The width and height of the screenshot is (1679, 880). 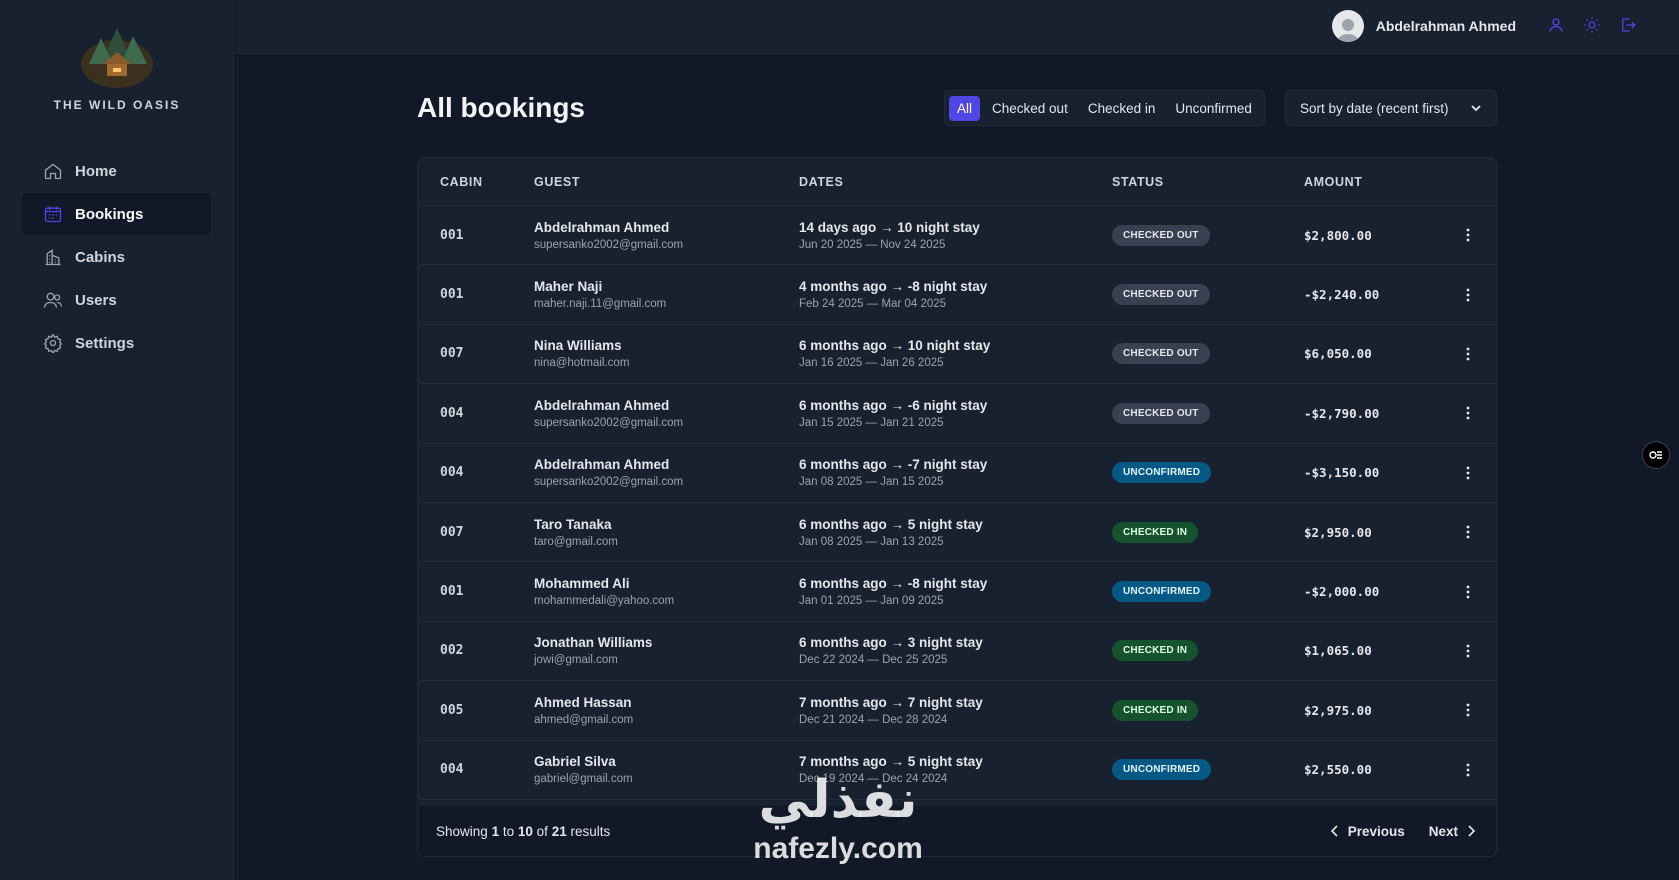 What do you see at coordinates (891, 524) in the screenshot?
I see `stay-summary: 6 months ago → 5 night stay` at bounding box center [891, 524].